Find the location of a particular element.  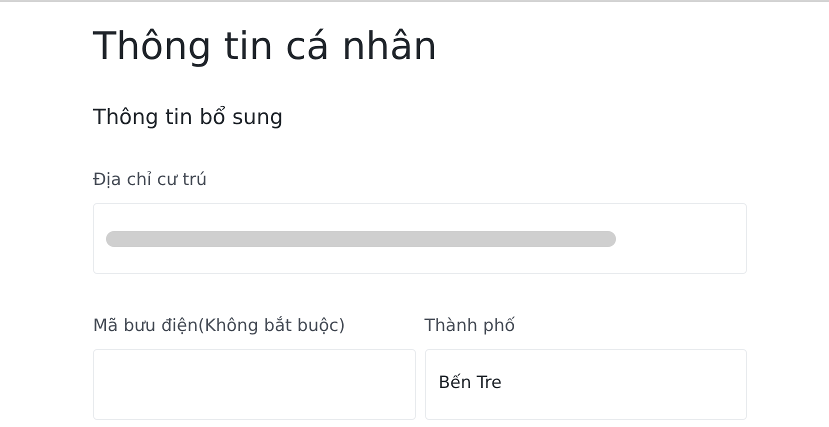

field-label: Mã bưu điện(Không bắt buộc) is located at coordinates (219, 326).